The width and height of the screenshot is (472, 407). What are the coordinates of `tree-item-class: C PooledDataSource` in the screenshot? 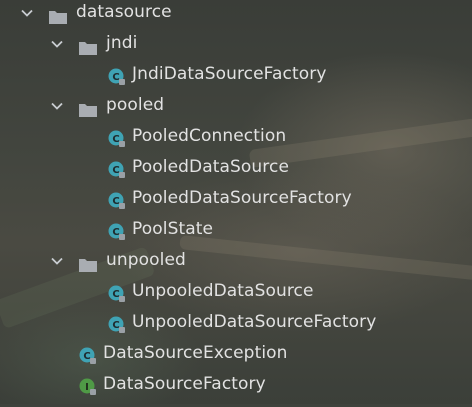 It's located at (236, 167).